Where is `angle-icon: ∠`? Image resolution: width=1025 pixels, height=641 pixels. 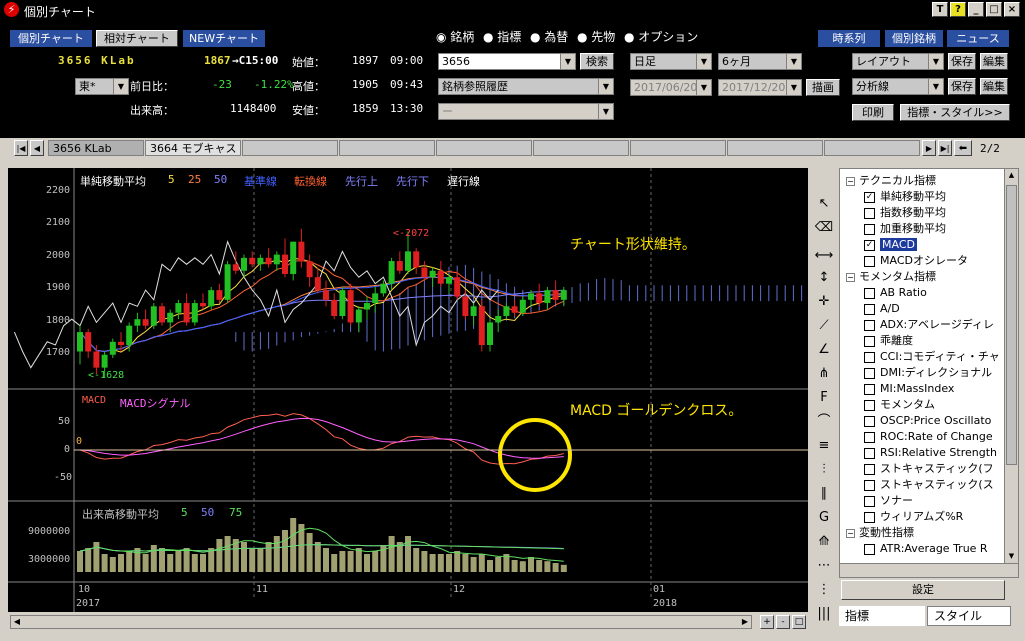 angle-icon: ∠ is located at coordinates (824, 350).